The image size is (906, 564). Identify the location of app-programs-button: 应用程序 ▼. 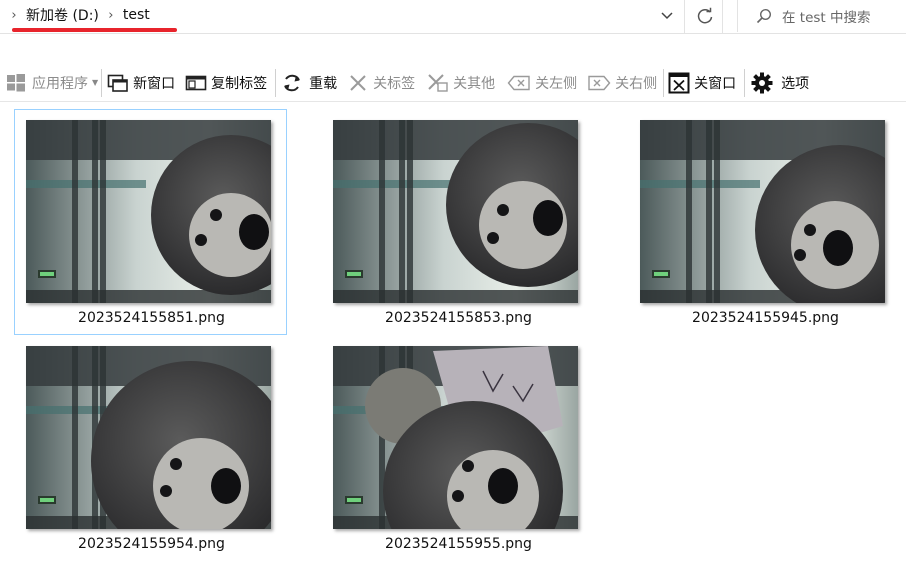
(52, 83).